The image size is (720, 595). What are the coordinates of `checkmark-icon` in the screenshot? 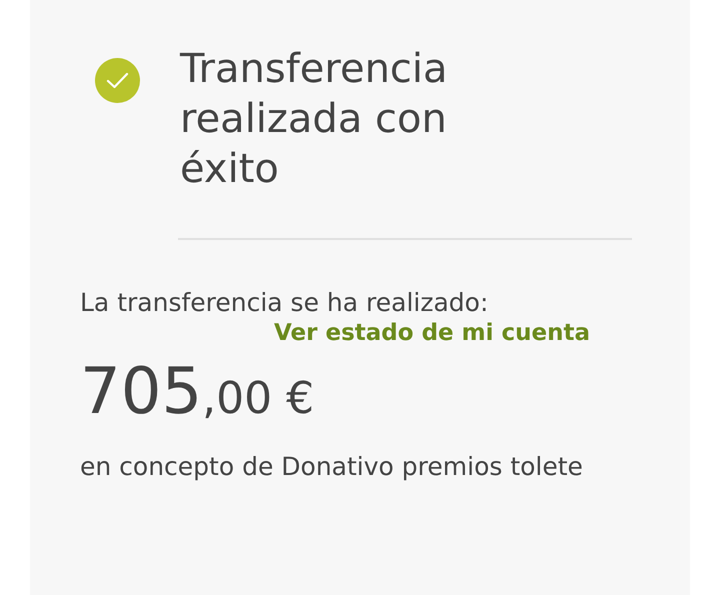 It's located at (117, 80).